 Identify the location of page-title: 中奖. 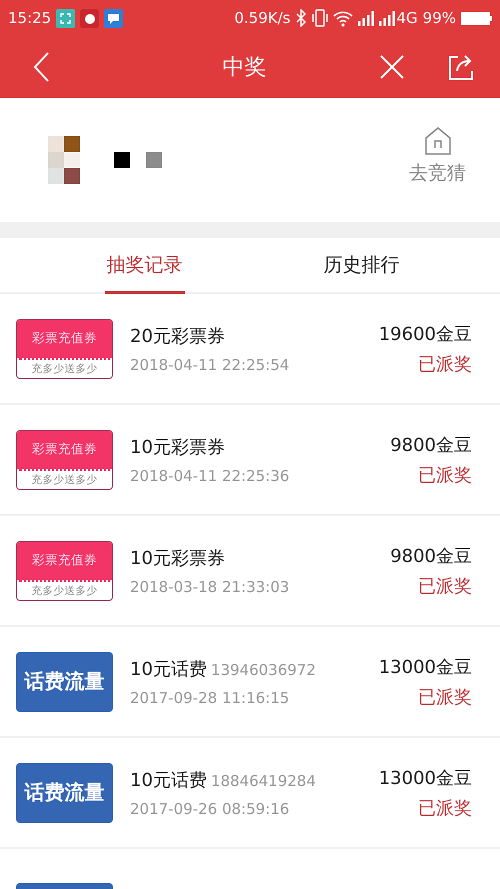
(245, 68).